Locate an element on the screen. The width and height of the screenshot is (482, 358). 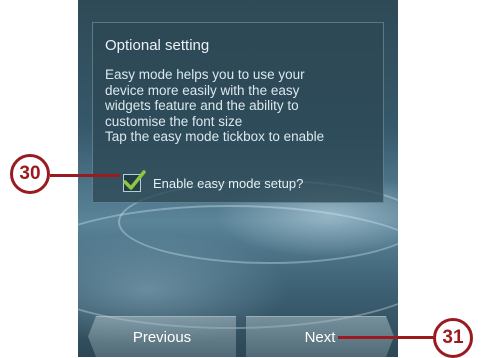
callout-31: 31 is located at coordinates (453, 338).